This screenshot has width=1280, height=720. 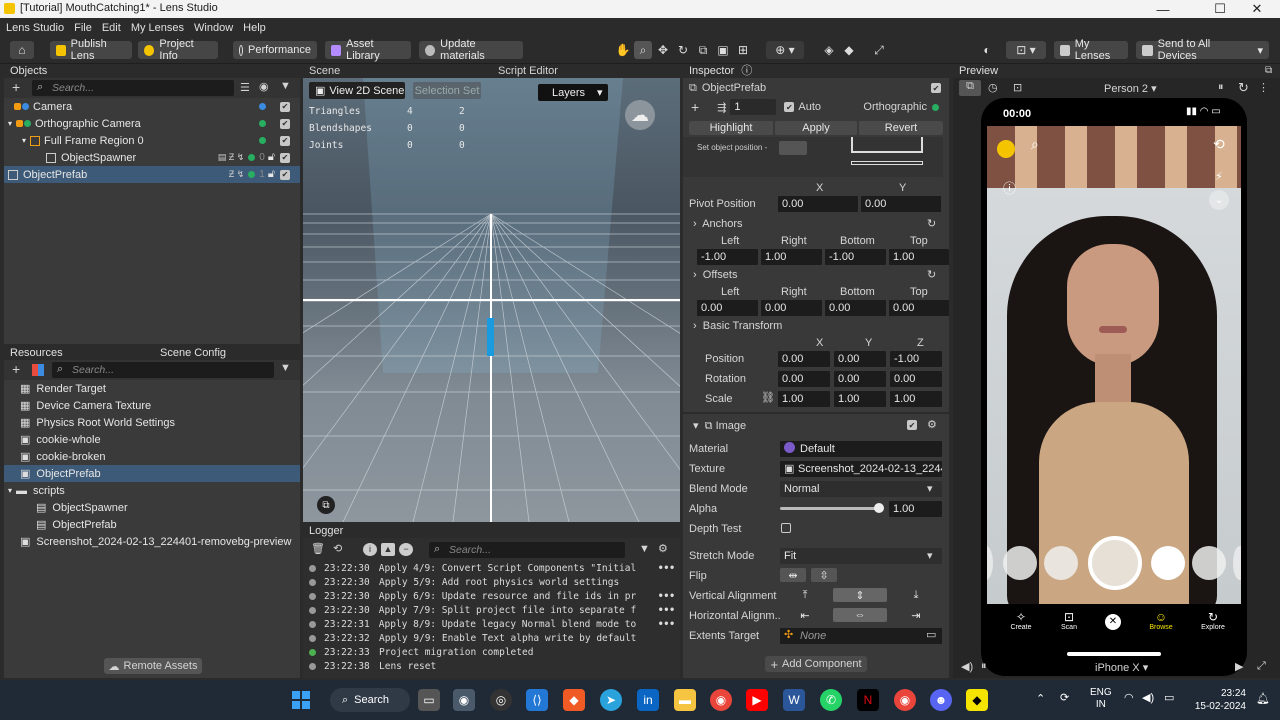 What do you see at coordinates (152, 174) in the screenshot?
I see `tree-item-object-prefab: ObjectPrefab Ƶ ↯ 1 🔓︎ ✔` at bounding box center [152, 174].